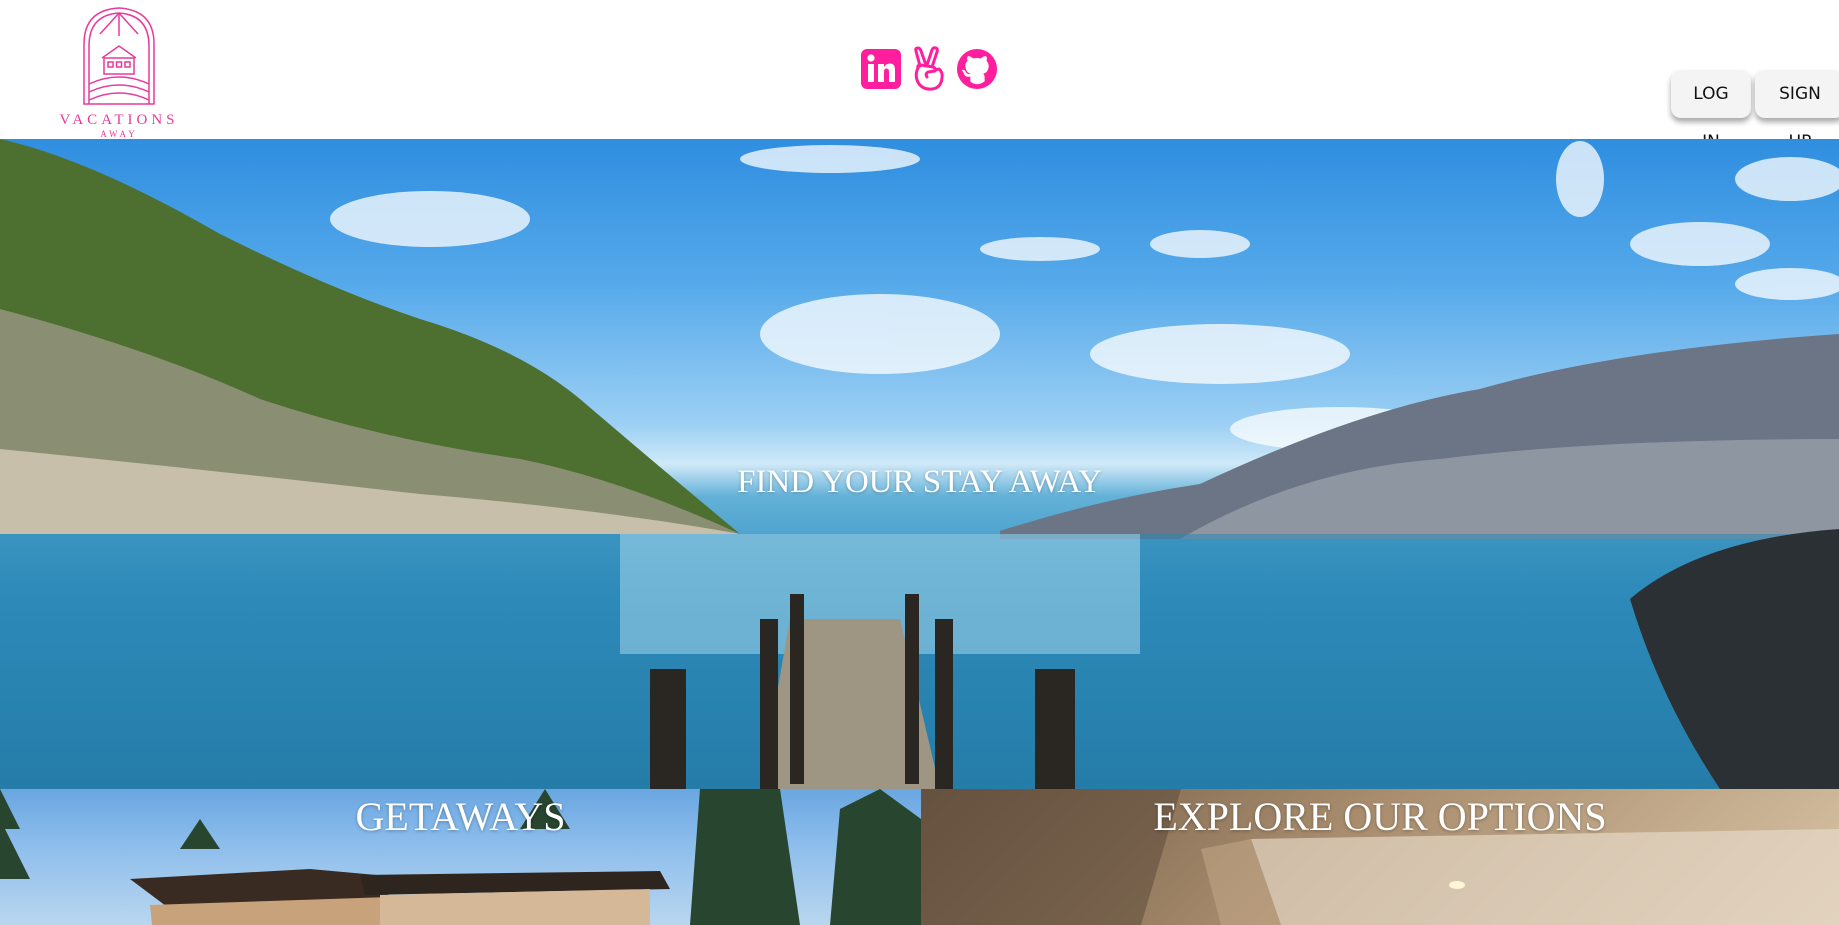 The width and height of the screenshot is (1839, 925). I want to click on getaways-title: GETAWAYS, so click(460, 816).